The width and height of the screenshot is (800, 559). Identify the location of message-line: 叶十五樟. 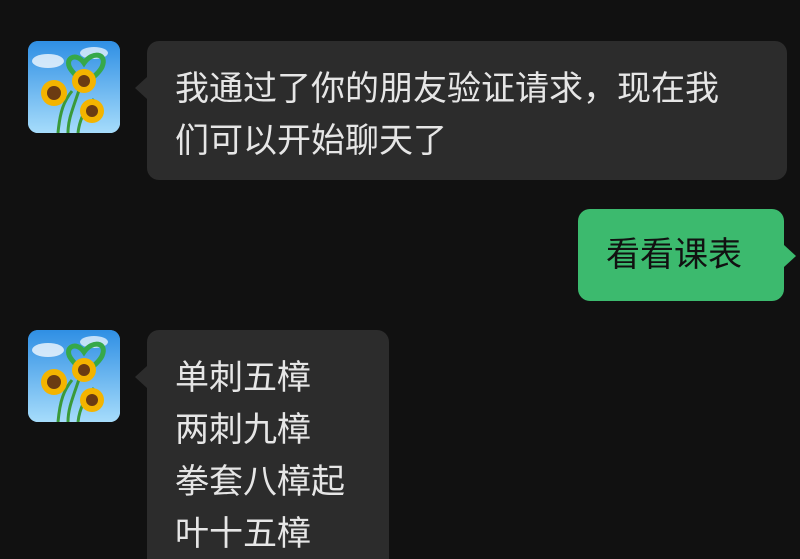
(243, 534).